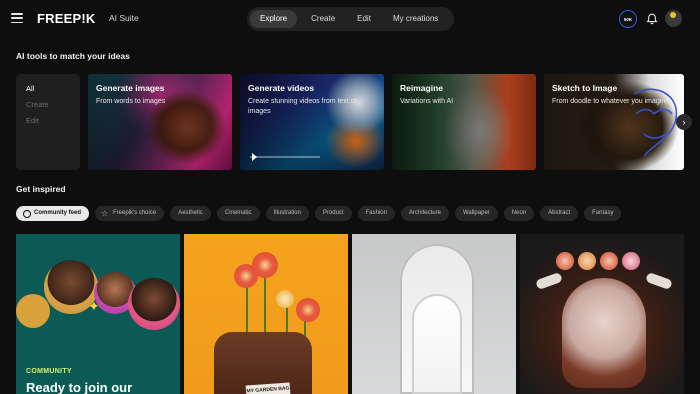 The height and width of the screenshot is (394, 700). I want to click on feed-item-arches, so click(434, 314).